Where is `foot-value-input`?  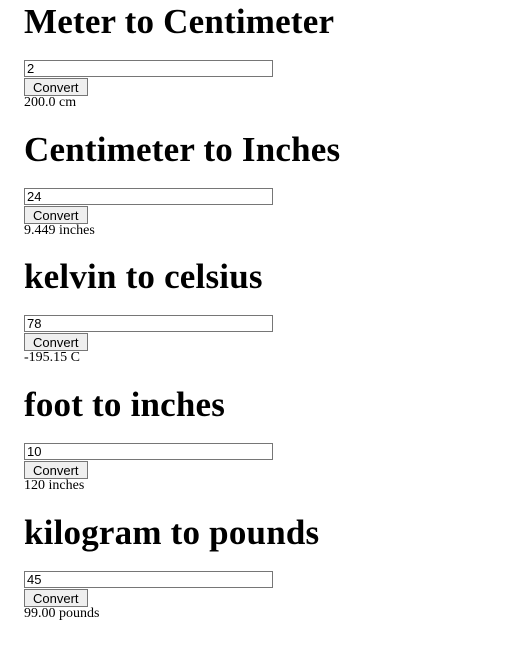 foot-value-input is located at coordinates (148, 451).